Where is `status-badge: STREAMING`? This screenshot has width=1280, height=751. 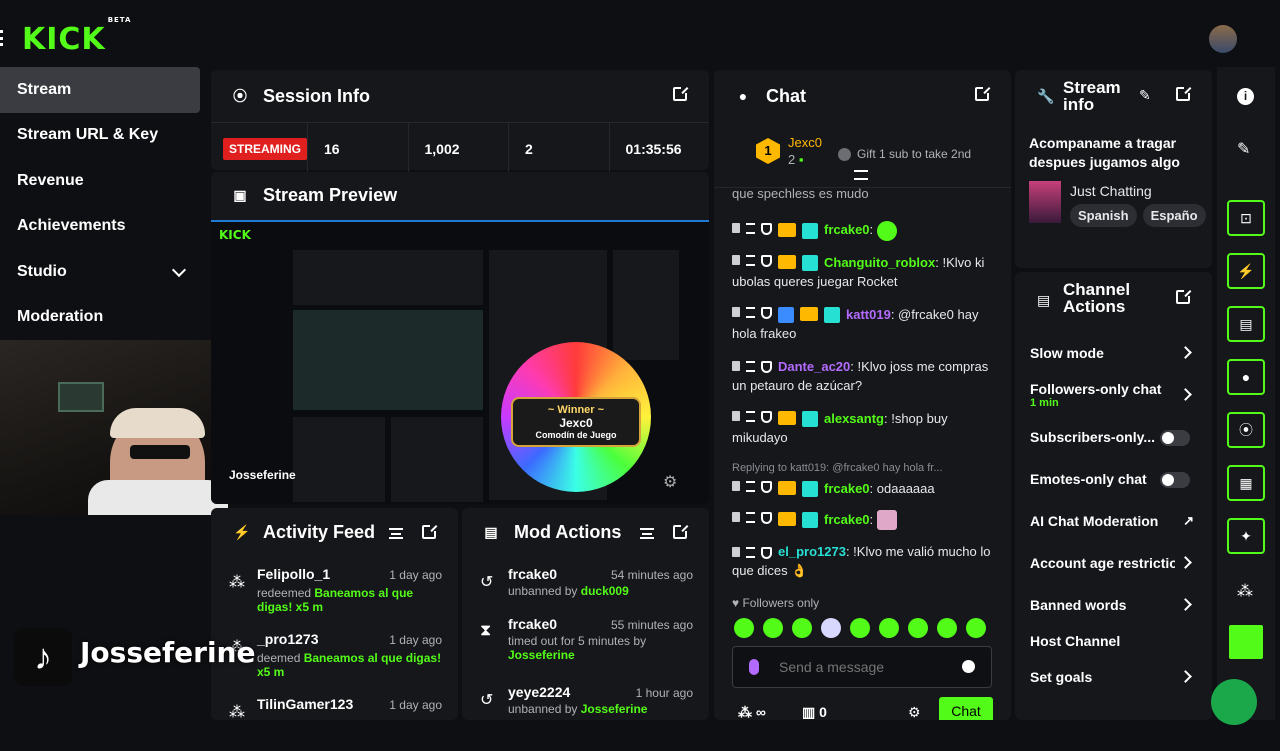
status-badge: STREAMING is located at coordinates (265, 148).